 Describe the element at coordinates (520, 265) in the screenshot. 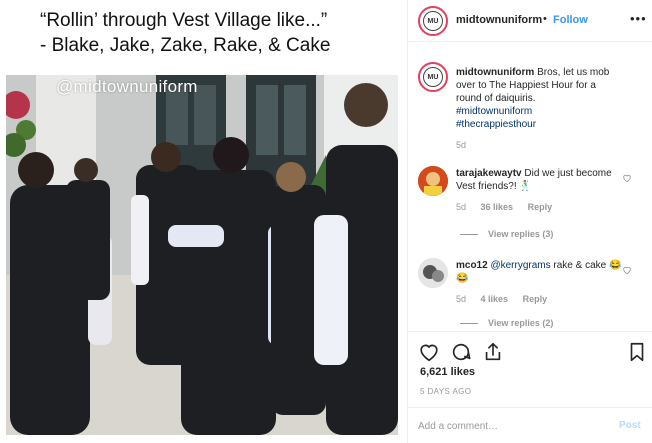

I see `comment-mention: @kerrygrams` at that location.